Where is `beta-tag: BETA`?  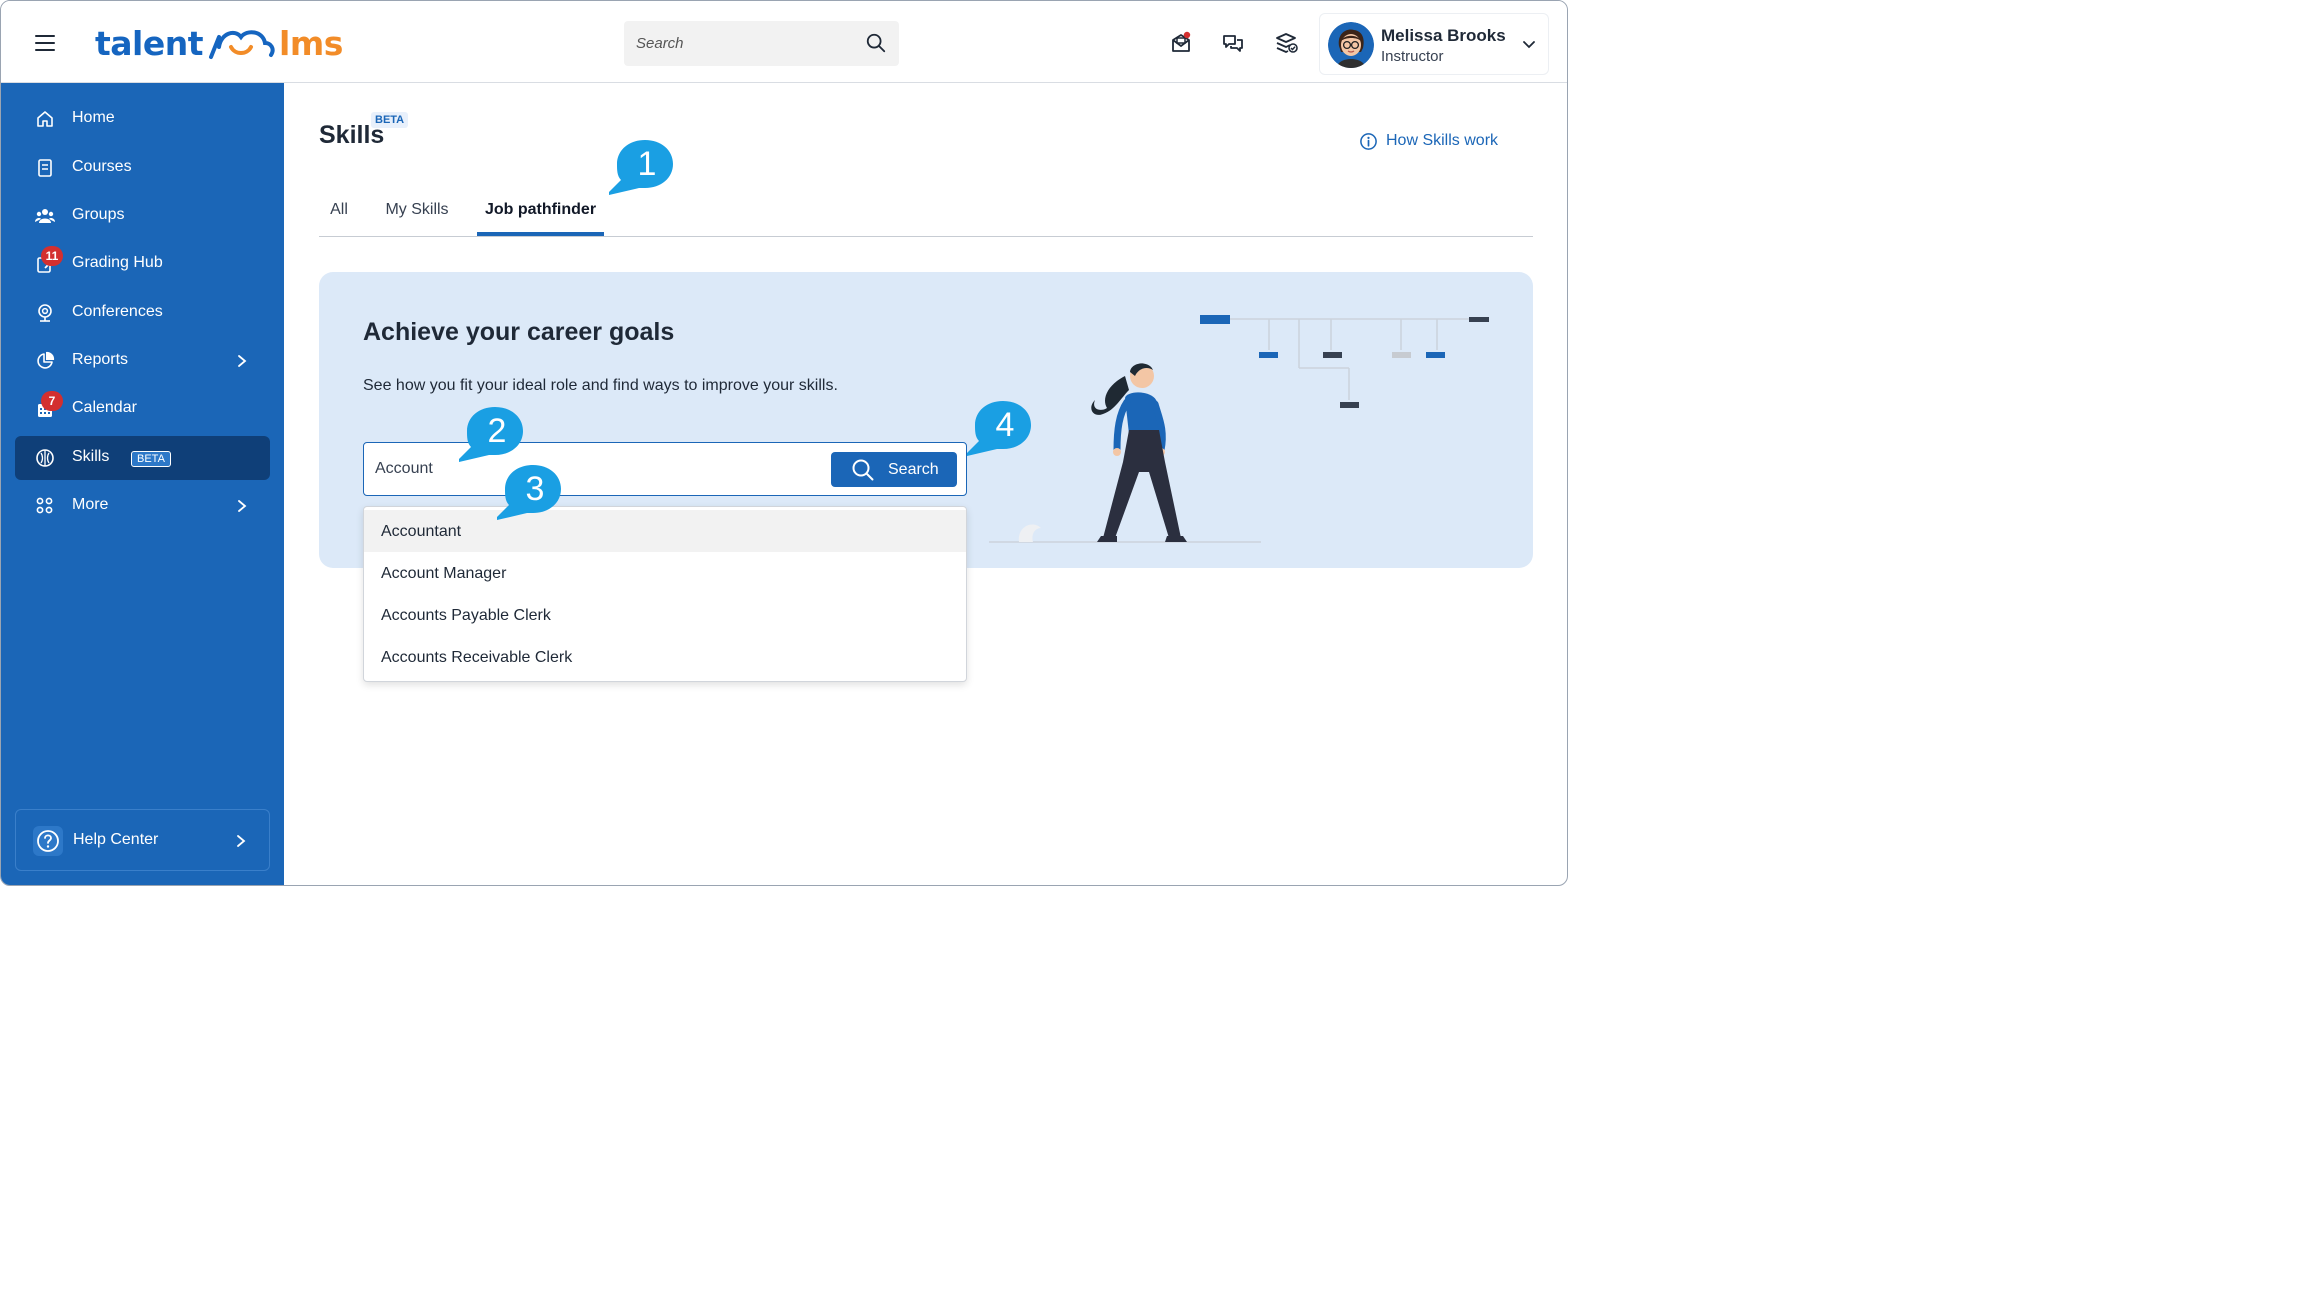
beta-tag: BETA is located at coordinates (151, 459).